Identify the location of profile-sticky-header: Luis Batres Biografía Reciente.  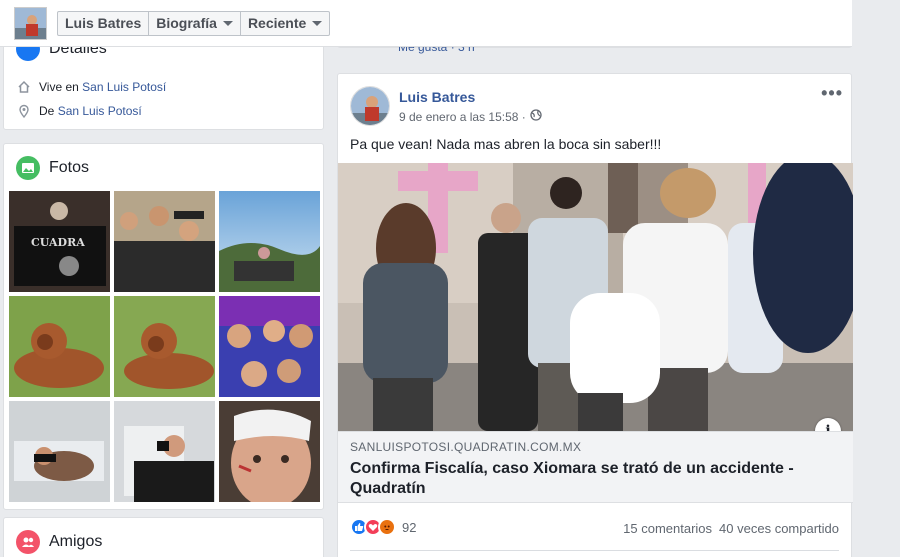
(426, 23).